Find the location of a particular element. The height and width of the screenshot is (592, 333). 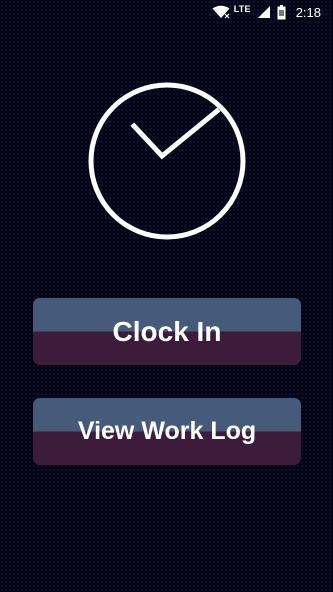

clock-in-button: Clock In is located at coordinates (167, 331).